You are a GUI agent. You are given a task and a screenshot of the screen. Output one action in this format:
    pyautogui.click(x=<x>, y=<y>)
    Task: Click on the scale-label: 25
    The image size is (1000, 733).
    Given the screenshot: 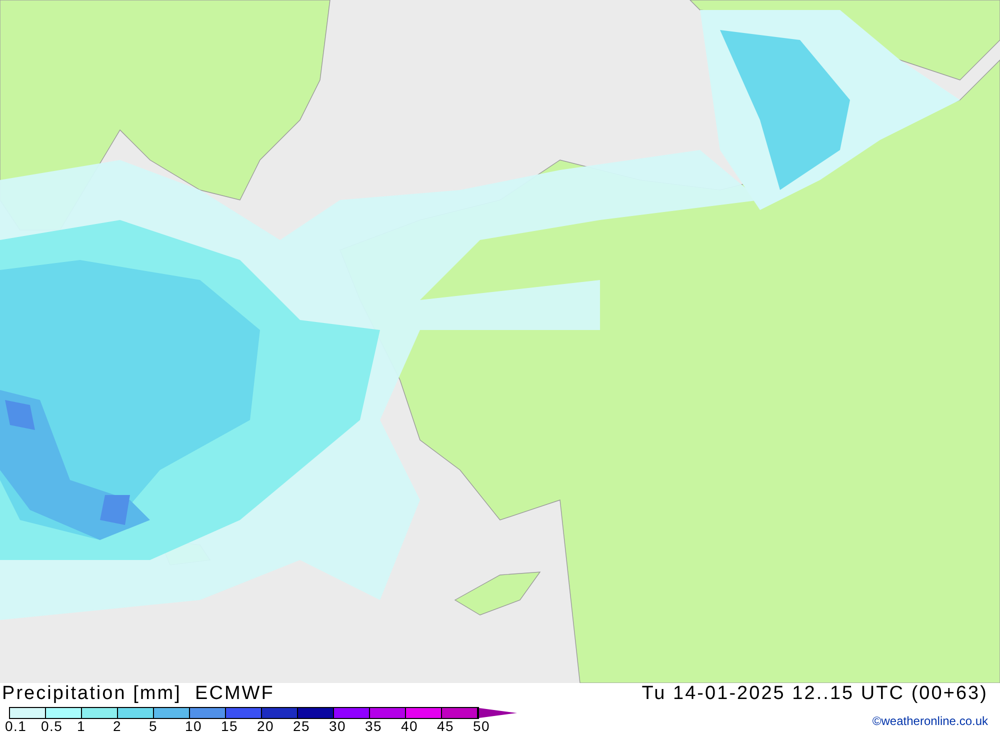 What is the action you would take?
    pyautogui.click(x=301, y=725)
    